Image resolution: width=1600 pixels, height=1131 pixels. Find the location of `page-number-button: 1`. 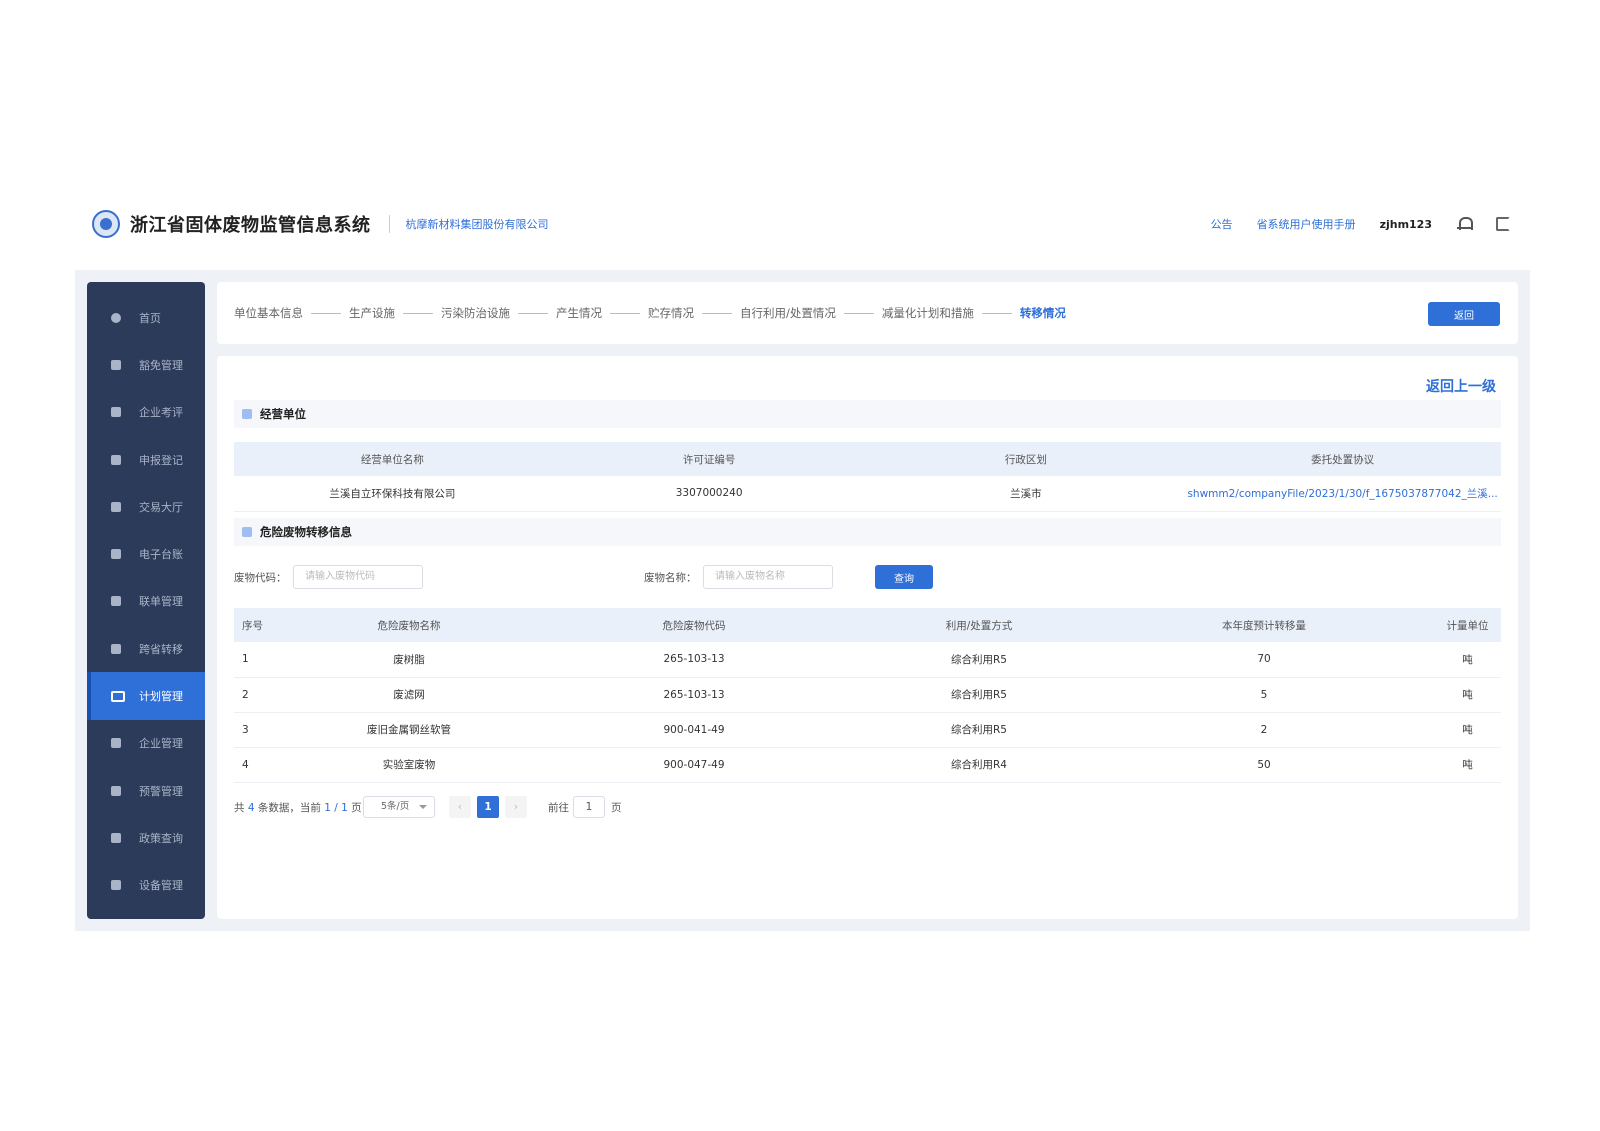

page-number-button: 1 is located at coordinates (488, 807).